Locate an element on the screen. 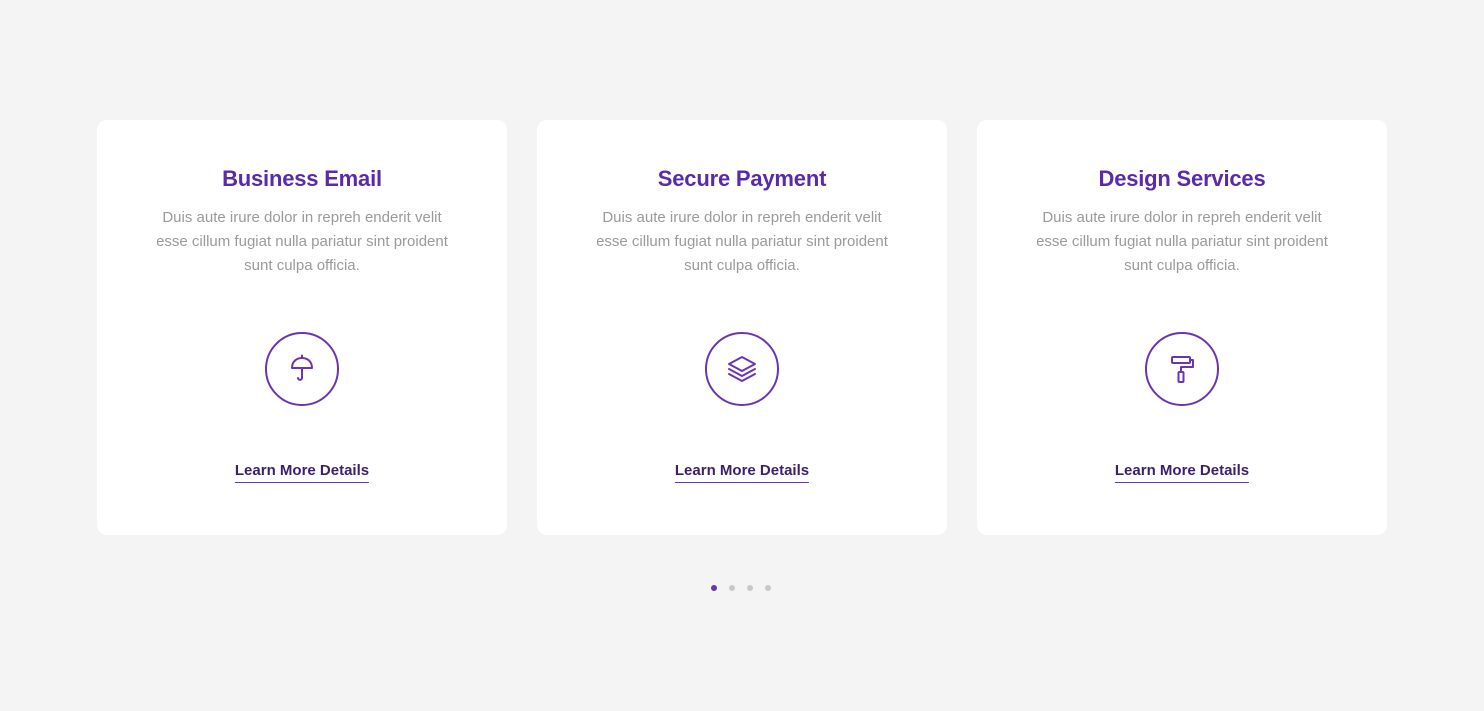 This screenshot has width=1484, height=711. paint-roller-icon is located at coordinates (1182, 369).